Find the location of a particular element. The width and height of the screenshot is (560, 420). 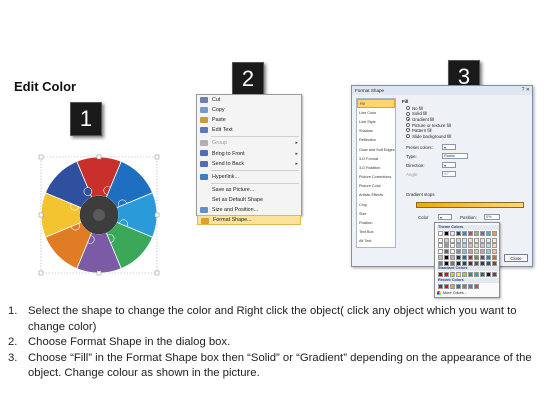

context-menu-item: Set as Default Shape is located at coordinates (249, 200).